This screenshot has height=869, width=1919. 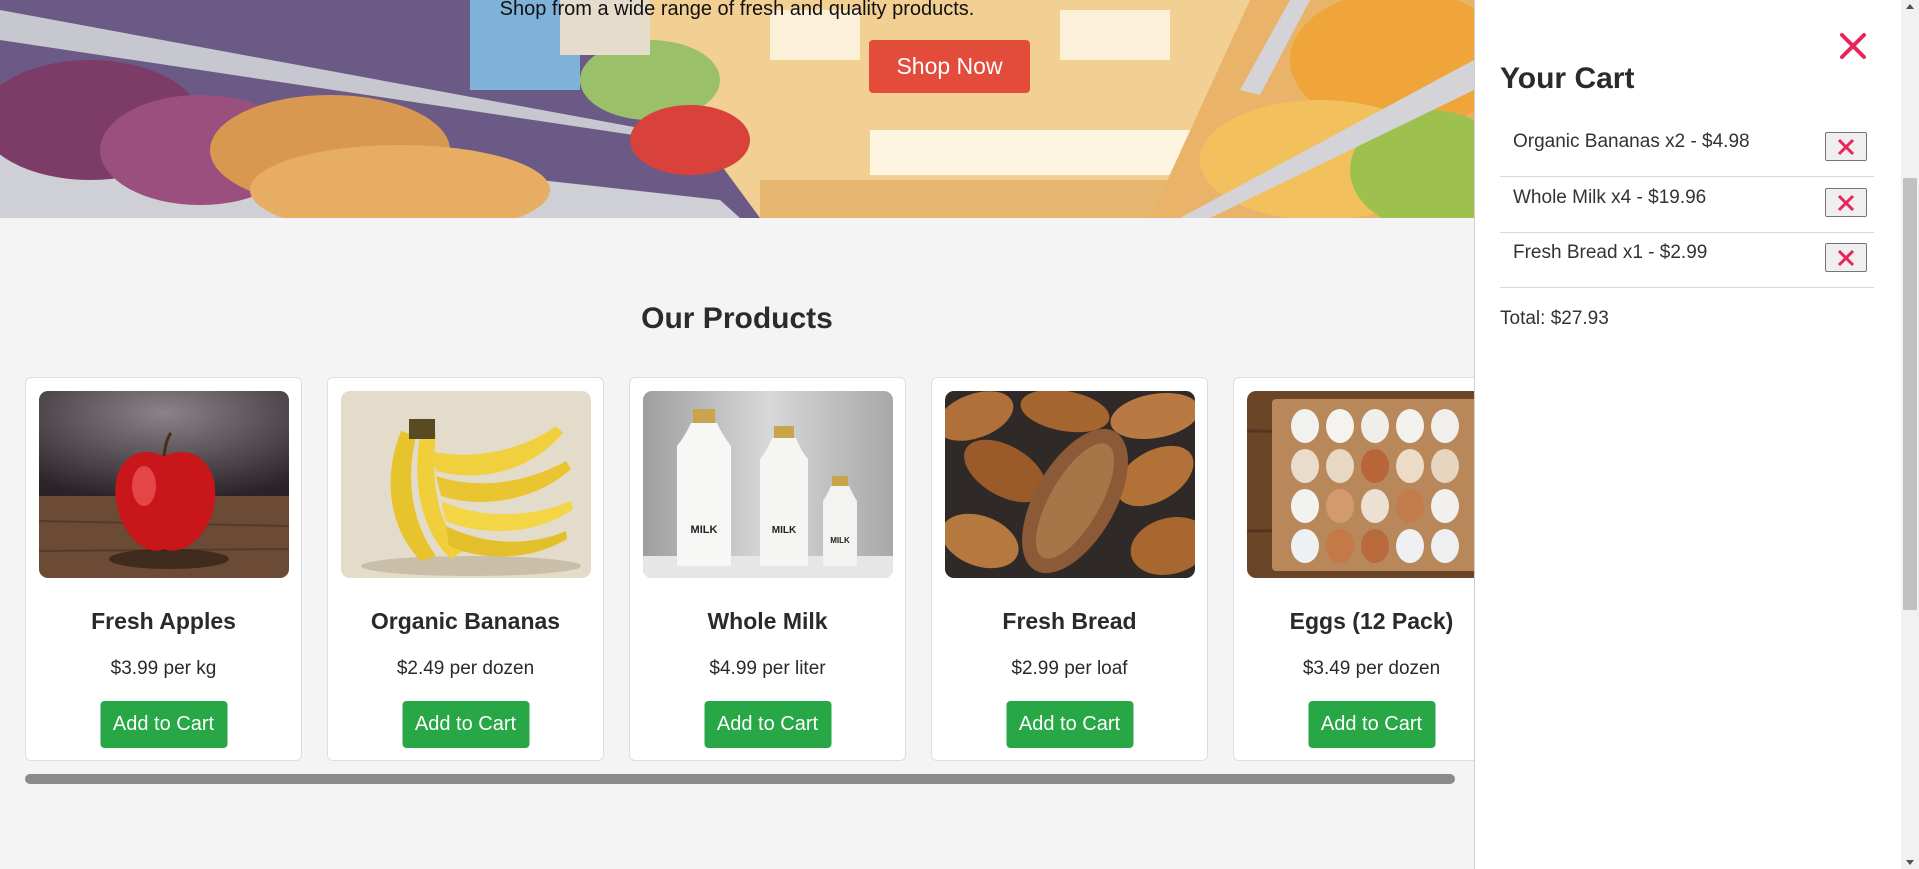 What do you see at coordinates (767, 621) in the screenshot?
I see `product-name: Whole Milk` at bounding box center [767, 621].